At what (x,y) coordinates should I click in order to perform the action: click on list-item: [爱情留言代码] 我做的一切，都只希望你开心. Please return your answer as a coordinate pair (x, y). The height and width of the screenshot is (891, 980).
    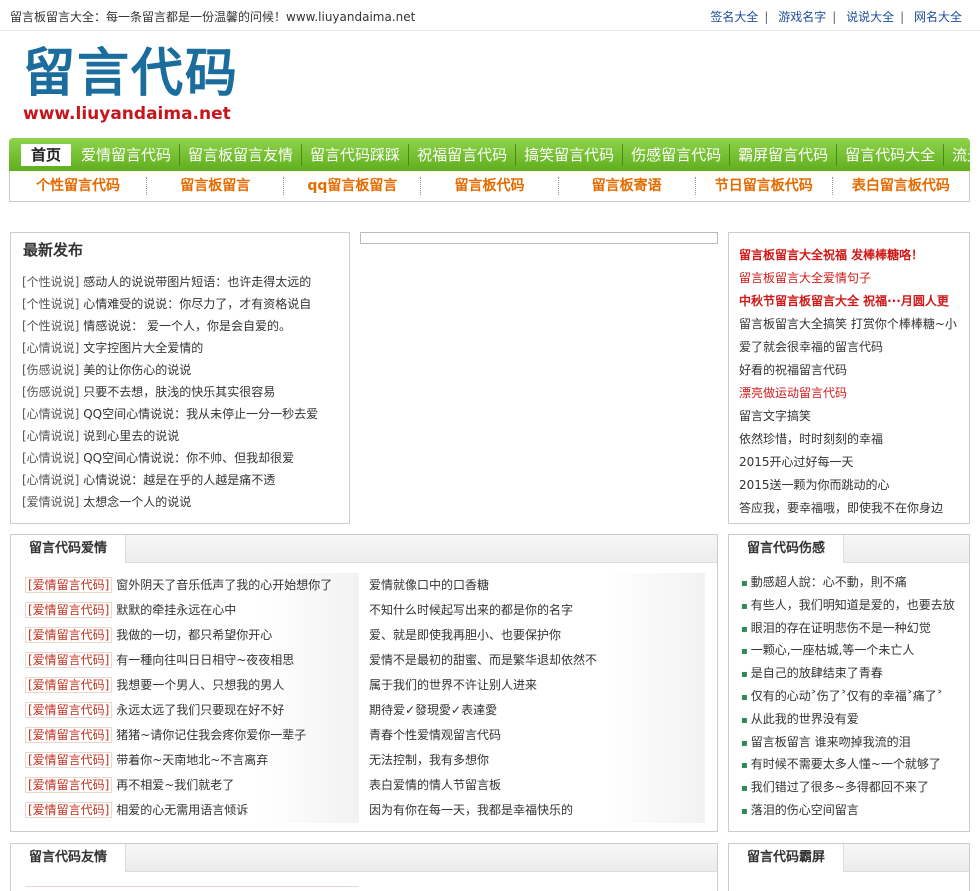
    Looking at the image, I should click on (192, 635).